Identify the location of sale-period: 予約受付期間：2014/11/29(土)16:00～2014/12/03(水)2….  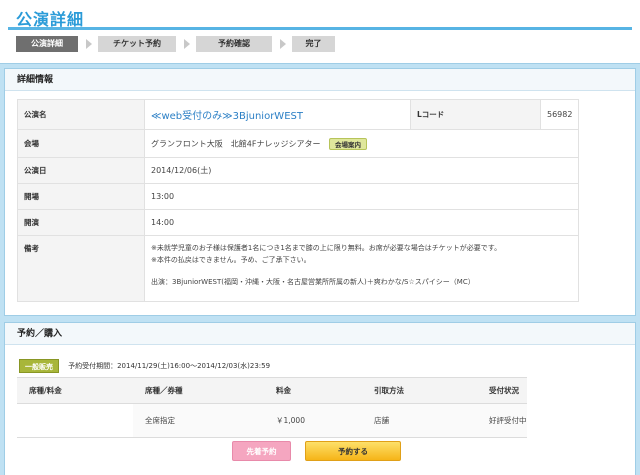
(169, 365).